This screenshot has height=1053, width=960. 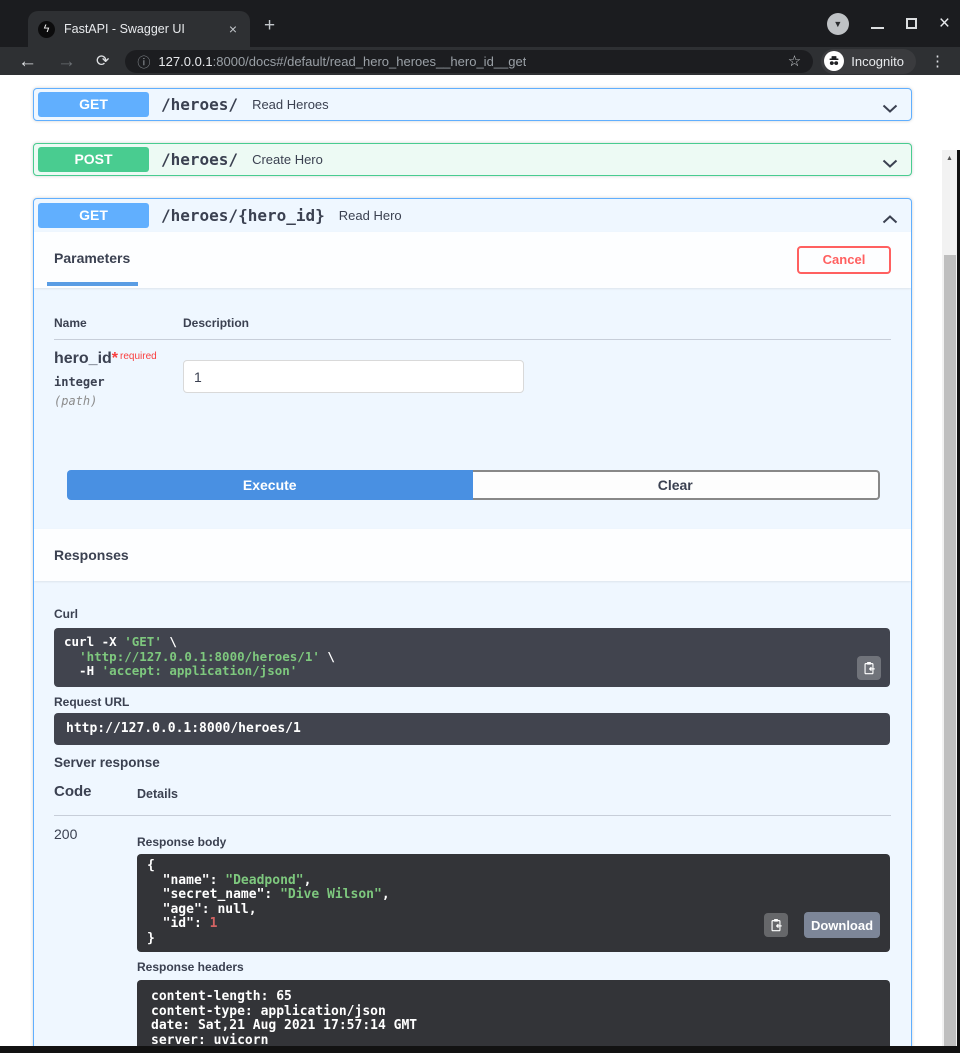 I want to click on fastapi-favicon-icon: ϟ, so click(x=46, y=29).